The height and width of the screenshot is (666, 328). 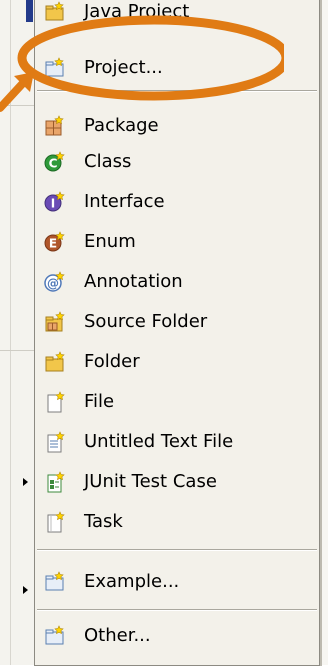 I want to click on menu-item-label: Source Folder, so click(x=146, y=321).